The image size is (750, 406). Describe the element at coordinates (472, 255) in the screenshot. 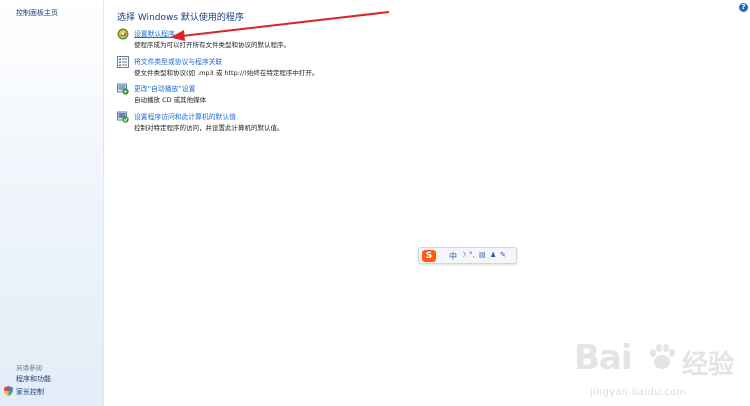

I see `punctuation-icon: °,` at that location.